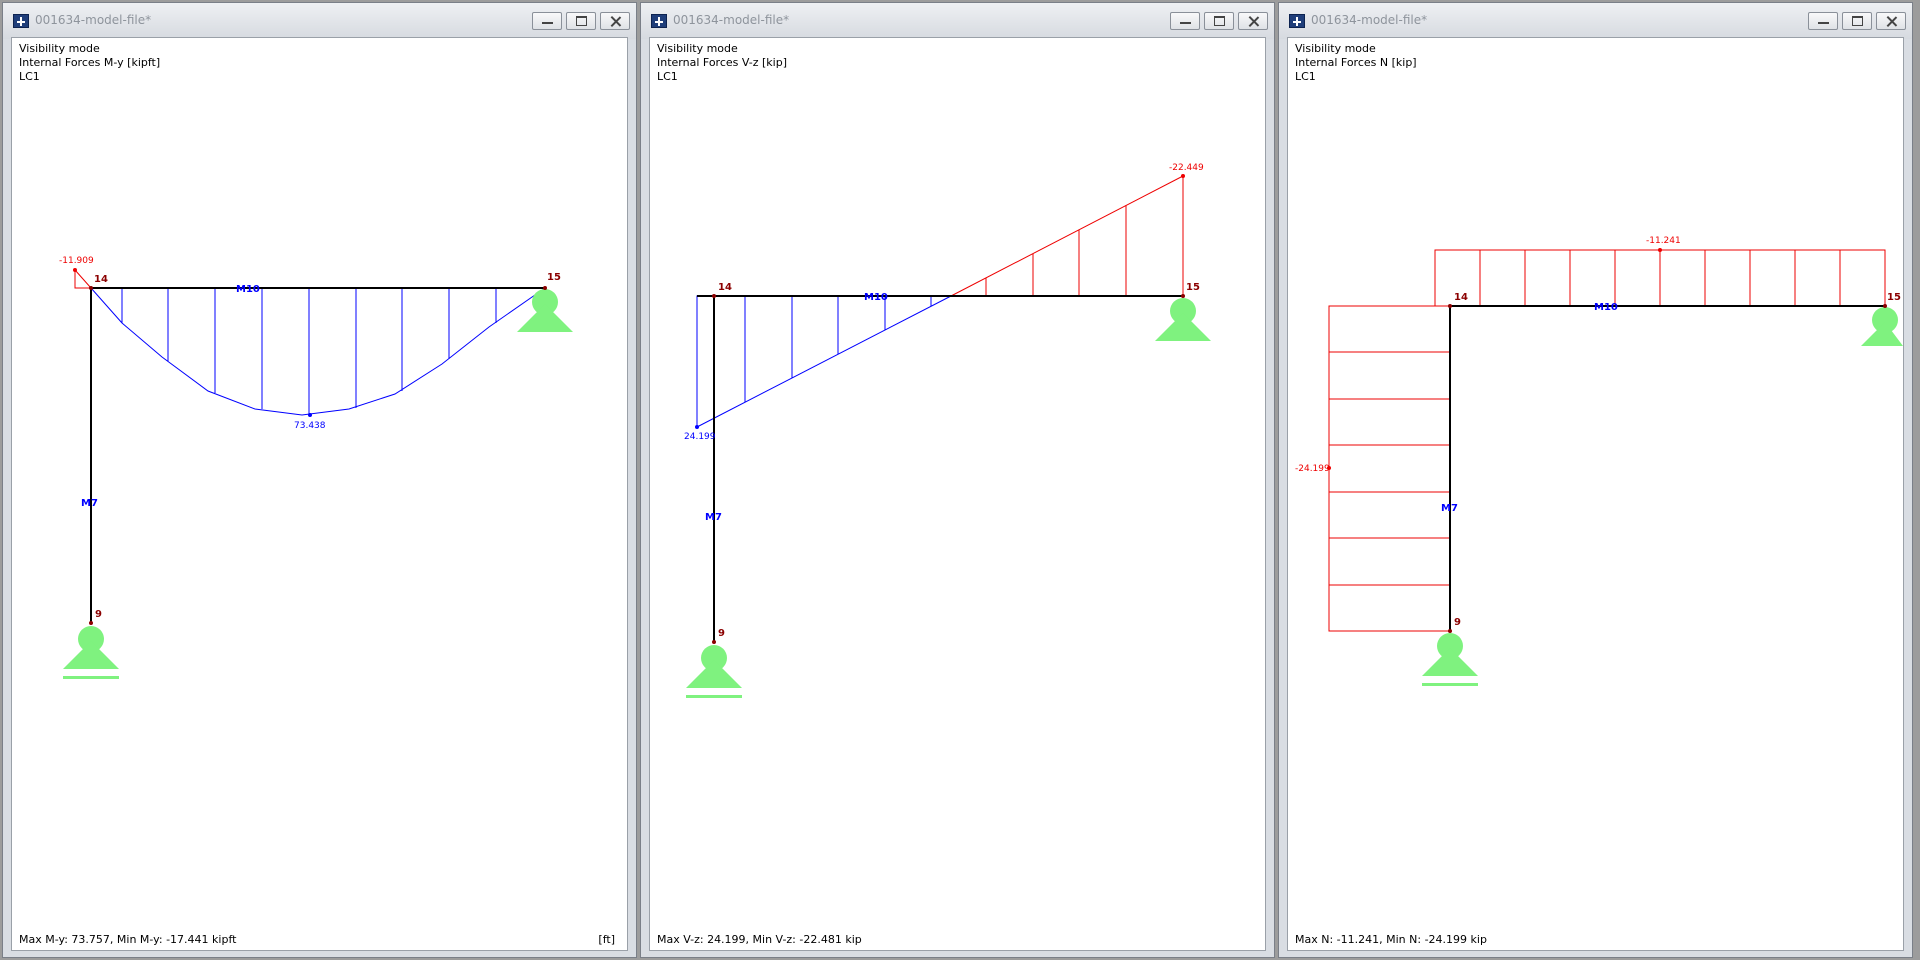  What do you see at coordinates (606, 939) in the screenshot?
I see `length-unit-label: [ft]` at bounding box center [606, 939].